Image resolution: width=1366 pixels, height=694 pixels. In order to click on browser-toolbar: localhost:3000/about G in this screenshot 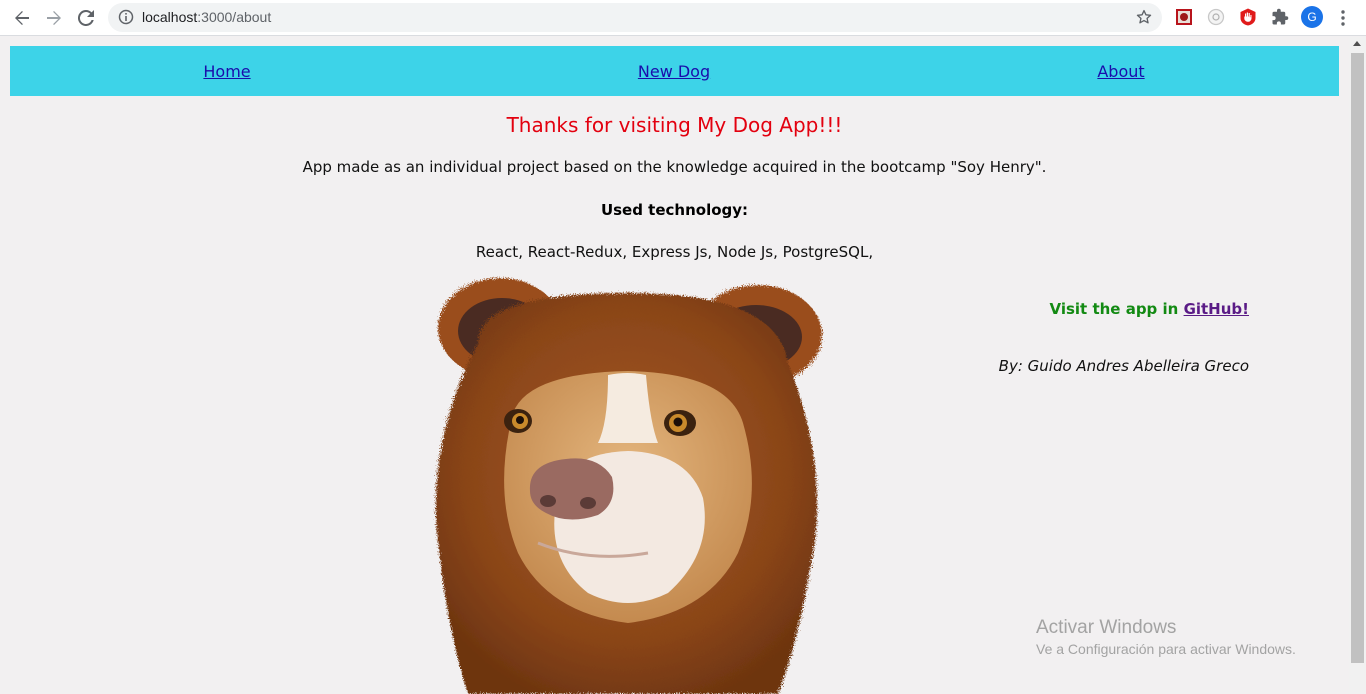, I will do `click(683, 18)`.